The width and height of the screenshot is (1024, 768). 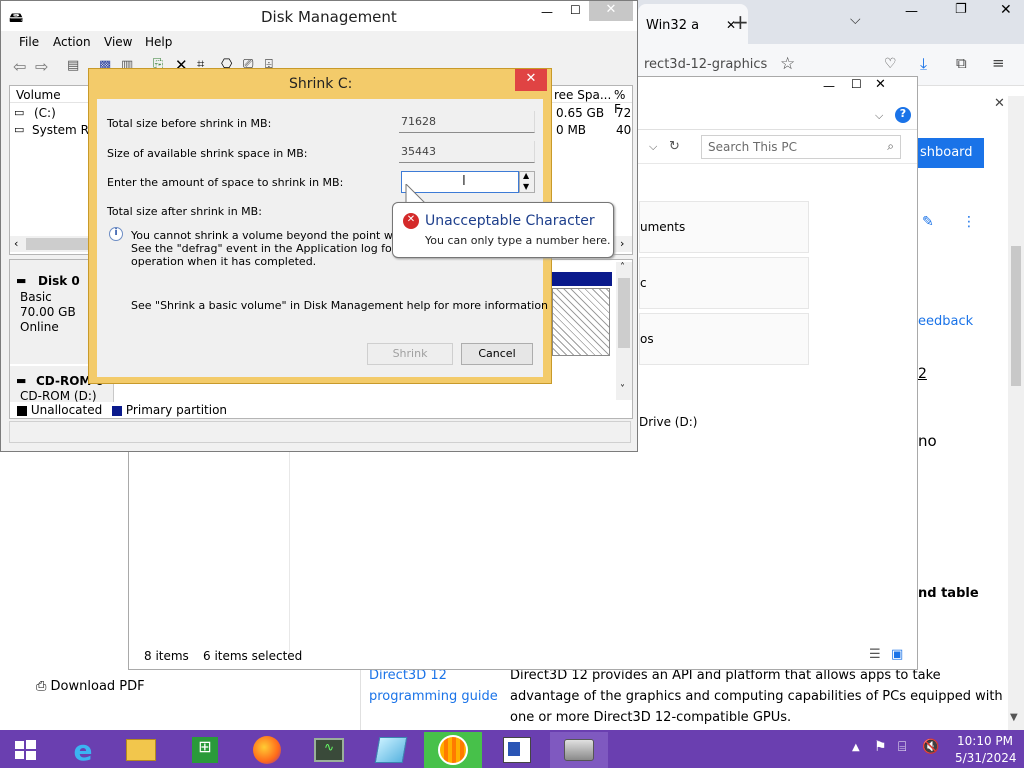 What do you see at coordinates (141, 750) in the screenshot?
I see `taskbar-explorer-button` at bounding box center [141, 750].